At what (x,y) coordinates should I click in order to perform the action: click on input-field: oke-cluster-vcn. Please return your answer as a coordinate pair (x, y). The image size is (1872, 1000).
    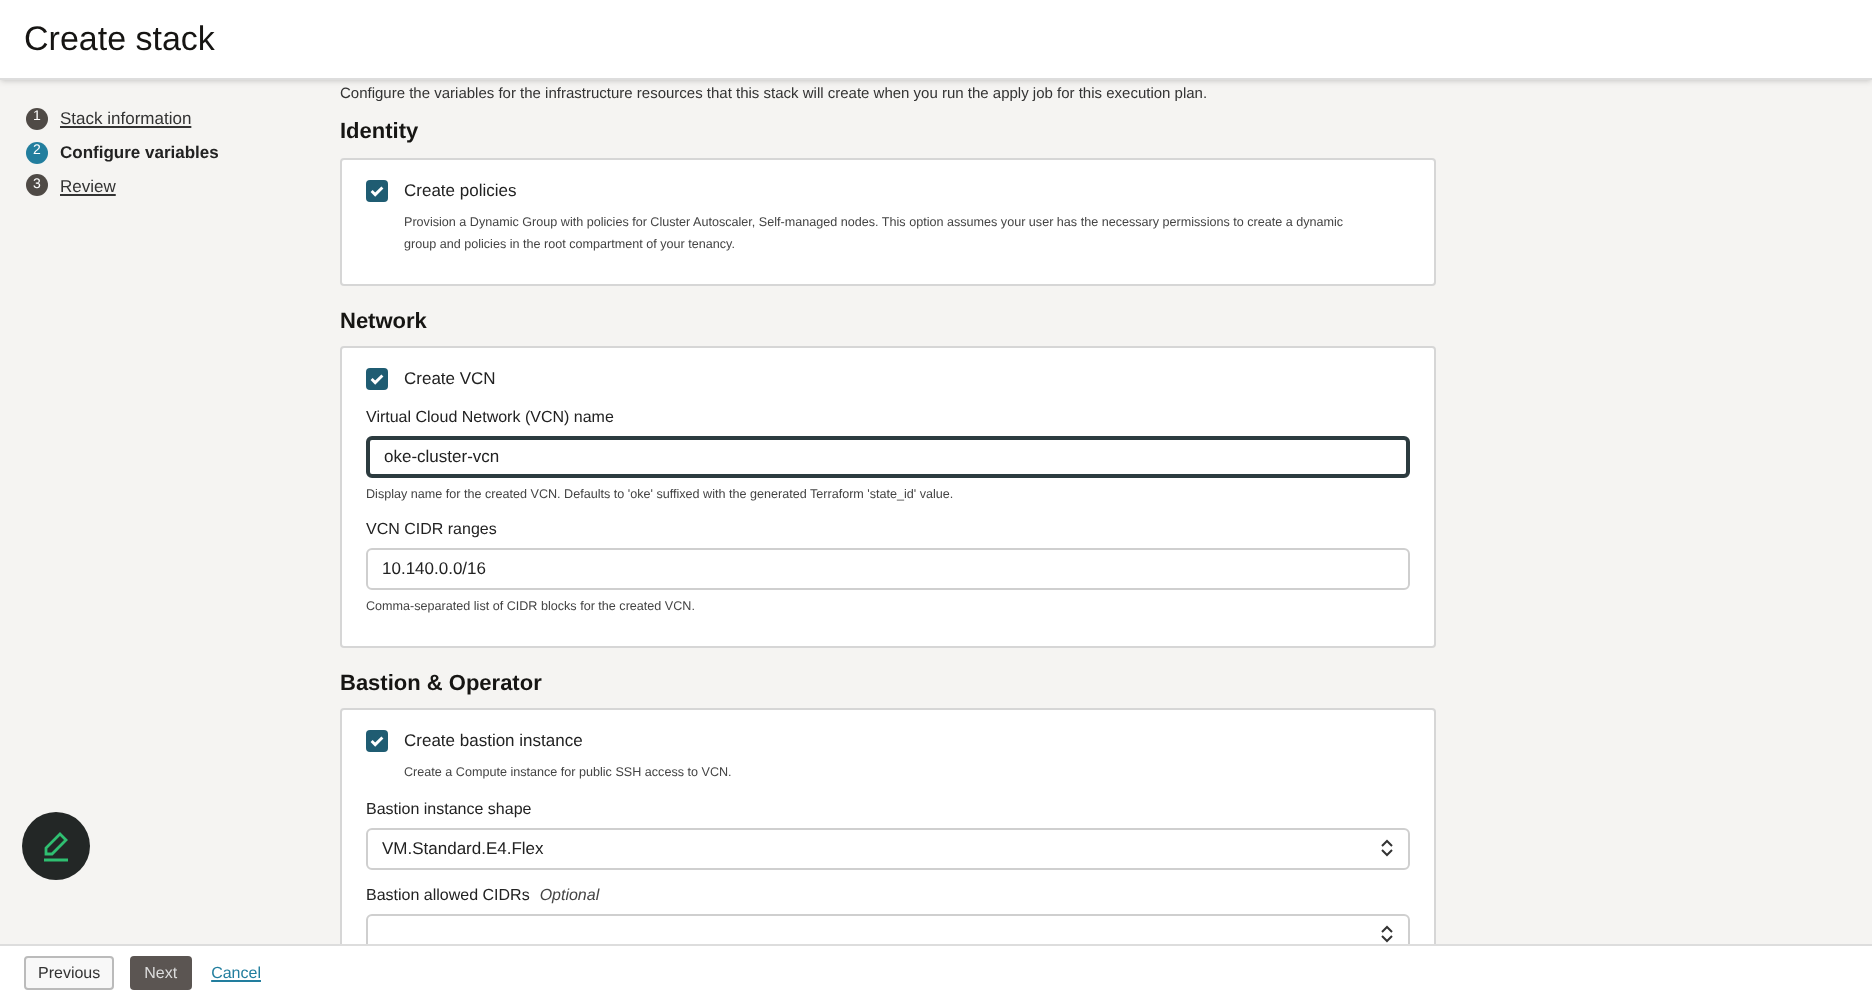
    Looking at the image, I should click on (888, 456).